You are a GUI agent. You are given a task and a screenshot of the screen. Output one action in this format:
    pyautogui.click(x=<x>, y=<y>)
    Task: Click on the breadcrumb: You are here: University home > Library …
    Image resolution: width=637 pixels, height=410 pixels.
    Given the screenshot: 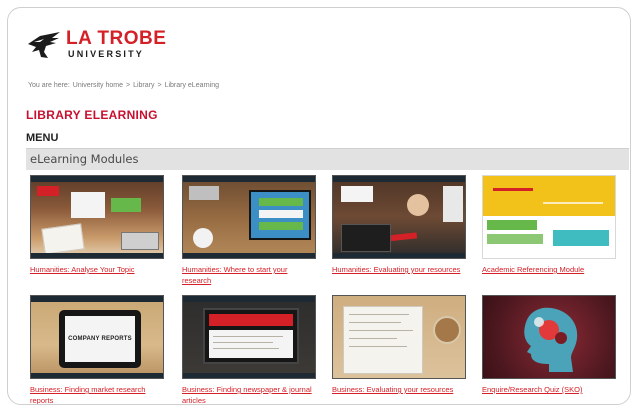 What is the action you would take?
    pyautogui.click(x=123, y=85)
    